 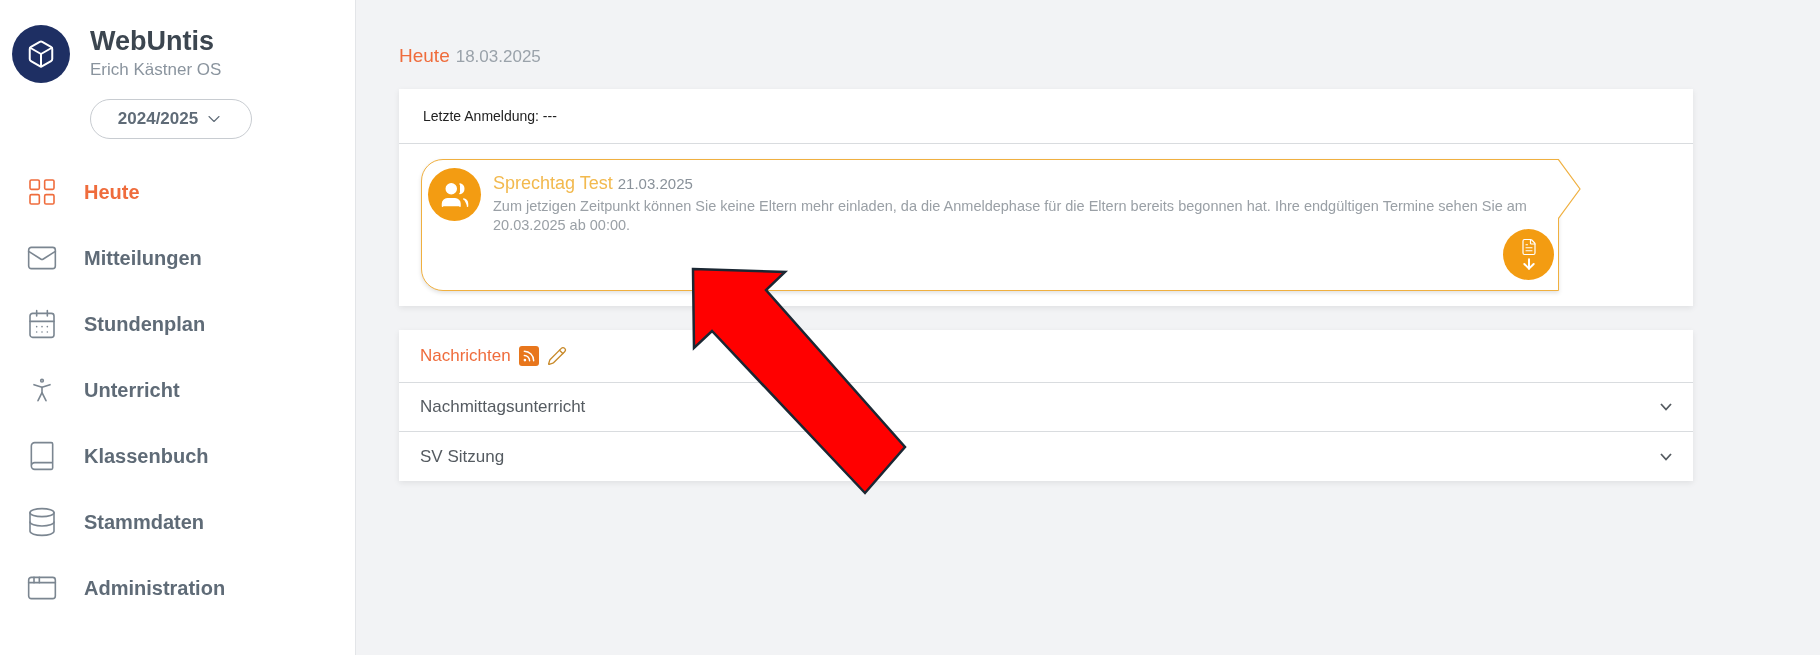 What do you see at coordinates (528, 356) in the screenshot?
I see `rss-icon` at bounding box center [528, 356].